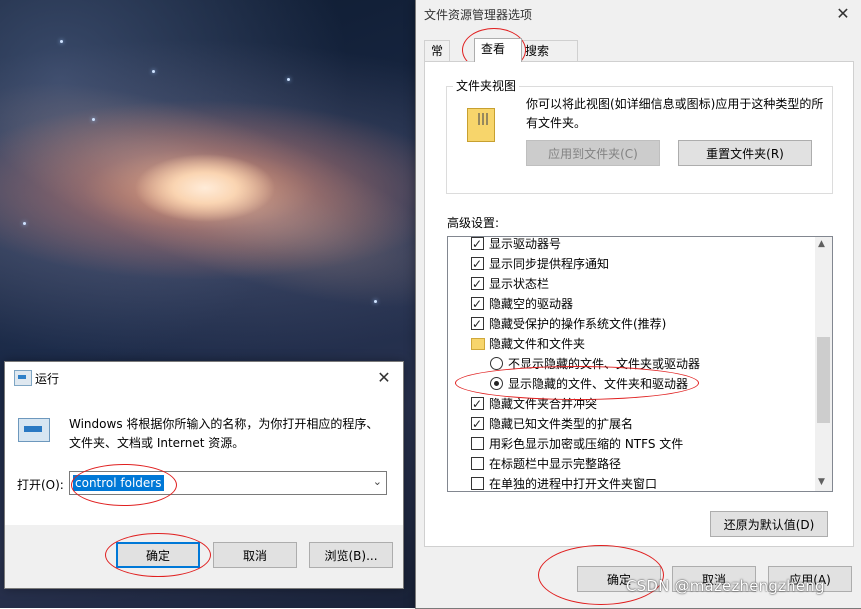 The image size is (861, 609). I want to click on run-ok-button: 确定, so click(158, 555).